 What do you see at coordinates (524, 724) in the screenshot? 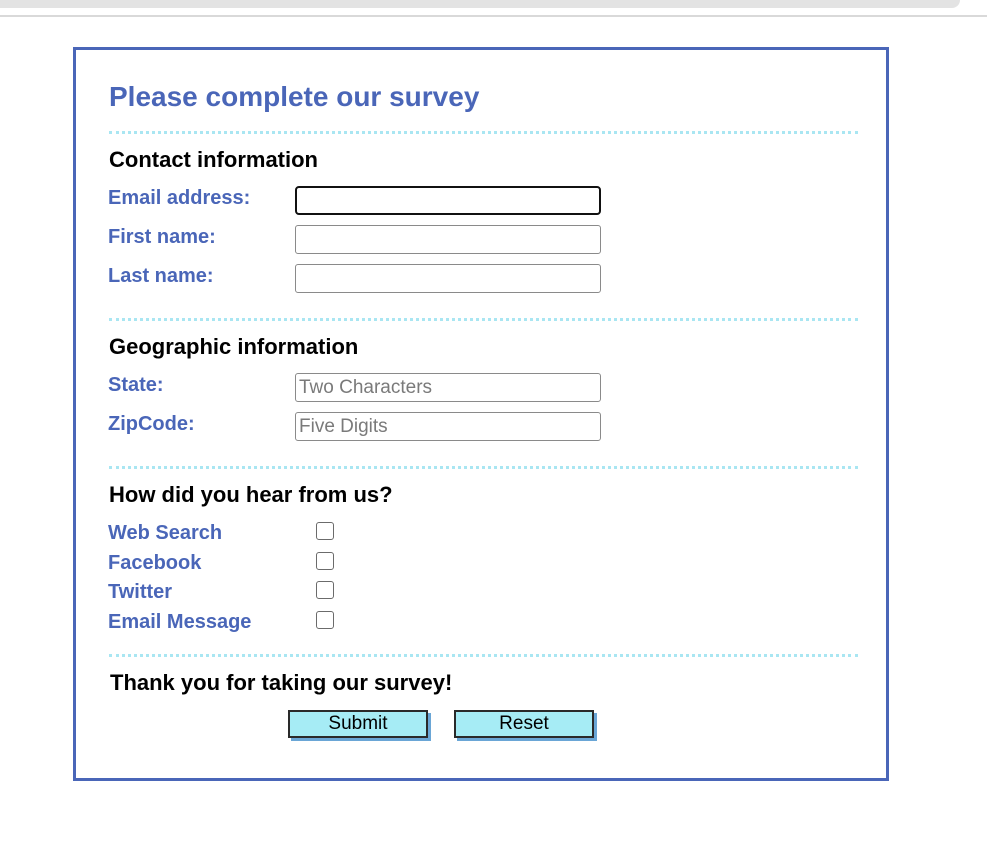
I see `reset-button: Reset` at bounding box center [524, 724].